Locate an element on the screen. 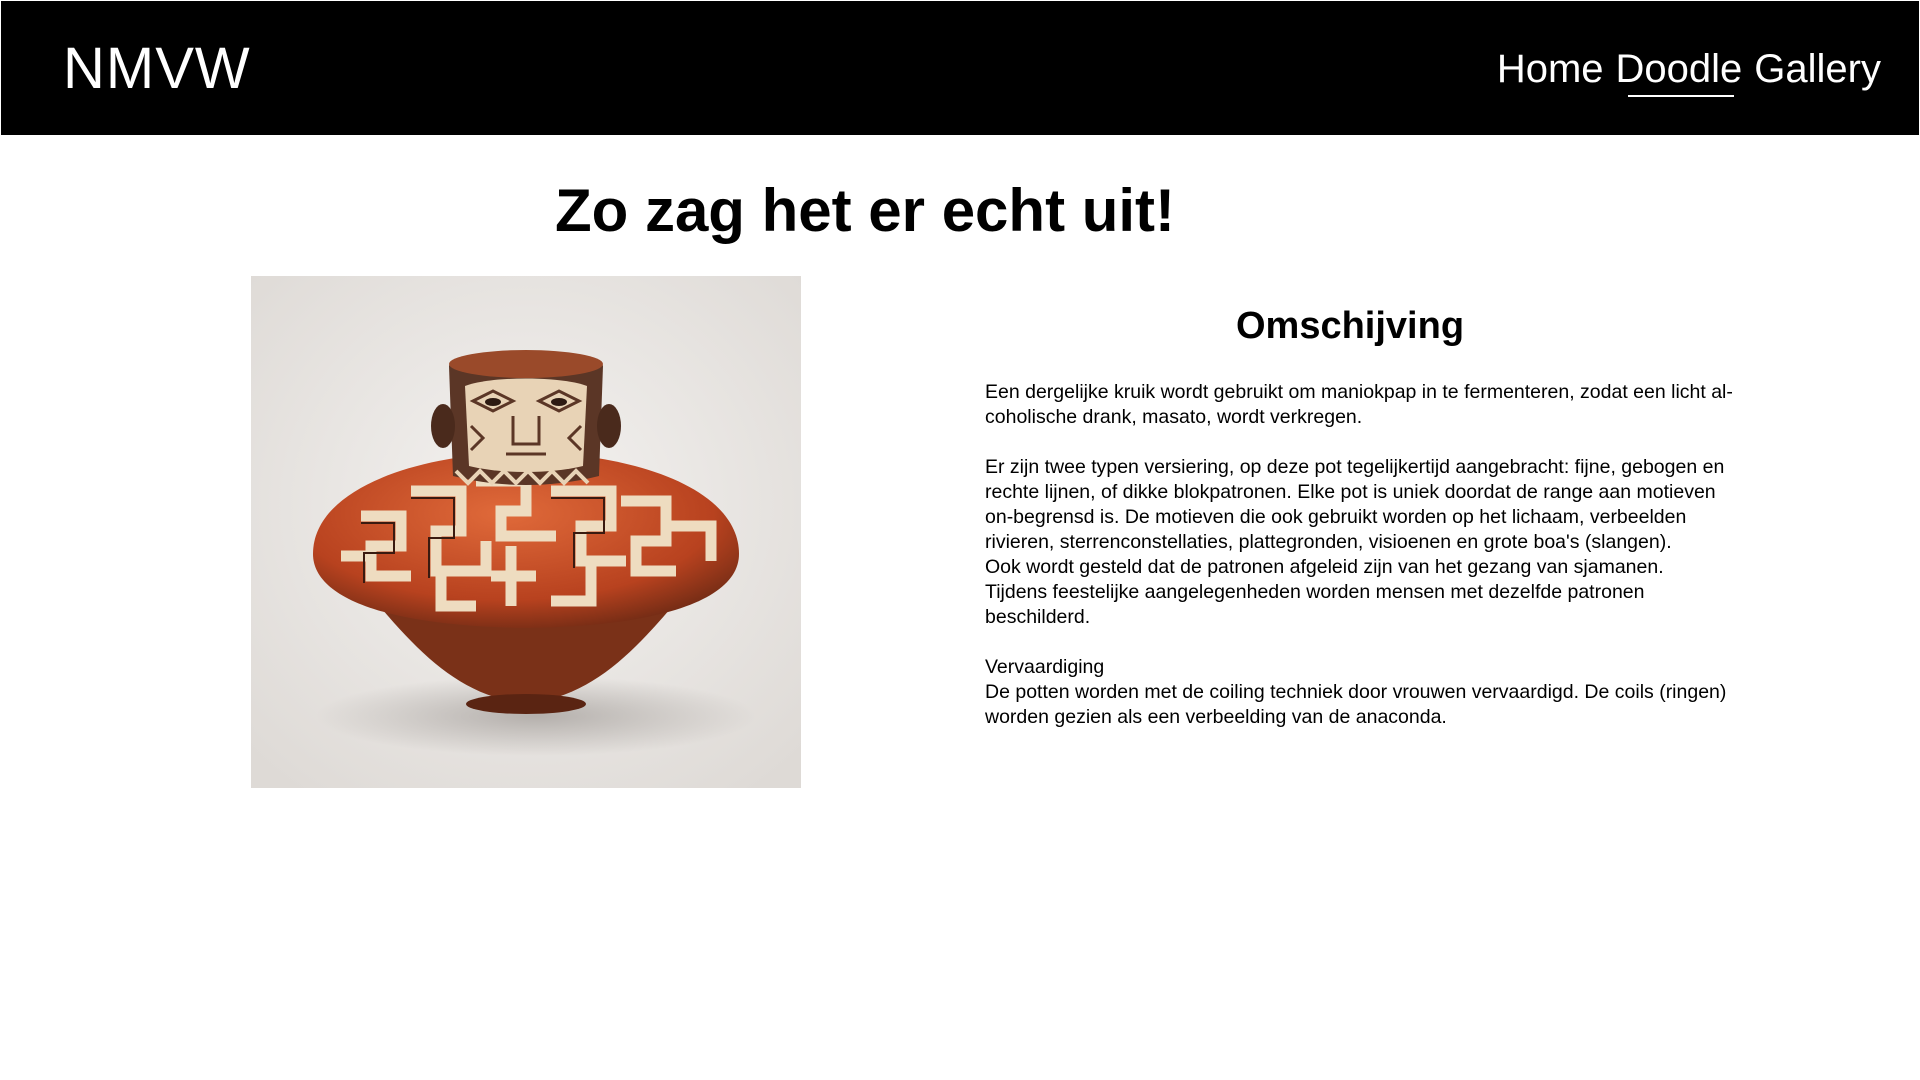 The image size is (1920, 1080). page-title: Zo zag het er echt uit! is located at coordinates (865, 210).